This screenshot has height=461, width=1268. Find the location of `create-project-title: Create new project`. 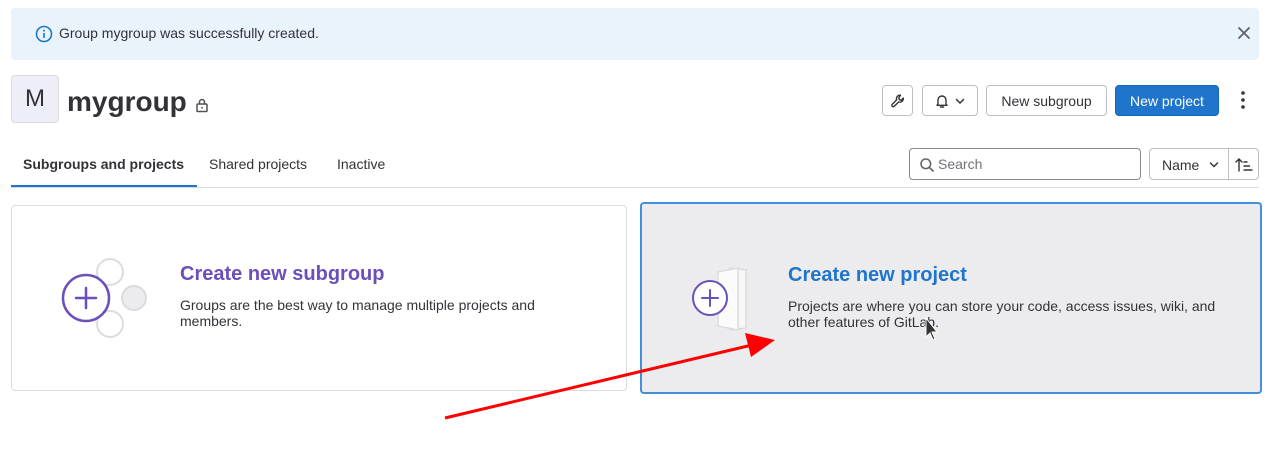

create-project-title: Create new project is located at coordinates (877, 275).